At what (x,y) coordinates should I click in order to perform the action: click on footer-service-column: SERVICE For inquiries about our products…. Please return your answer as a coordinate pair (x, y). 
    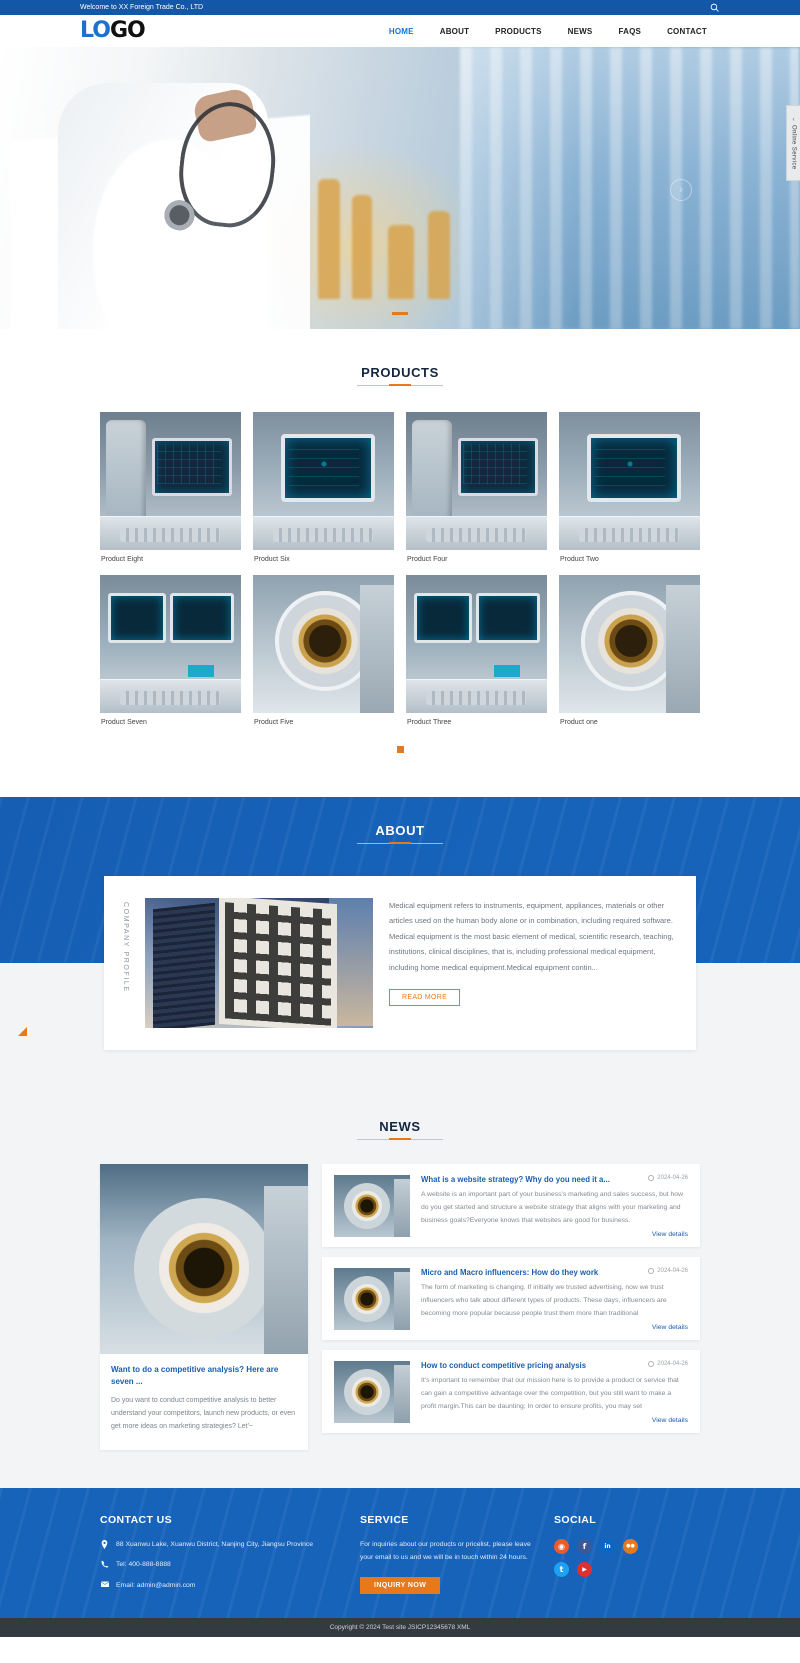
    Looking at the image, I should click on (450, 1557).